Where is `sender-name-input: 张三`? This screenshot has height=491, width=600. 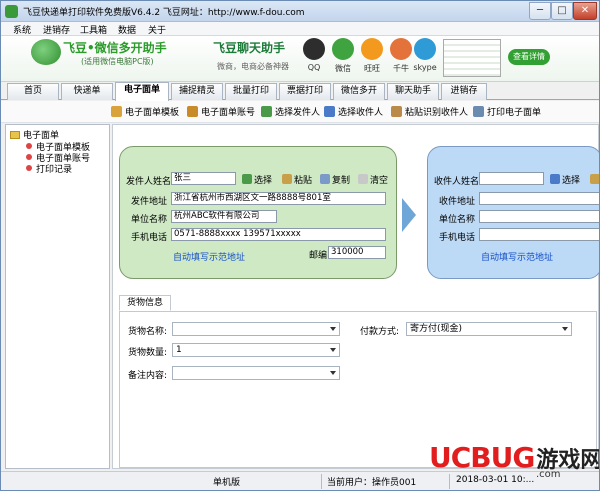
sender-name-input: 张三 is located at coordinates (203, 178).